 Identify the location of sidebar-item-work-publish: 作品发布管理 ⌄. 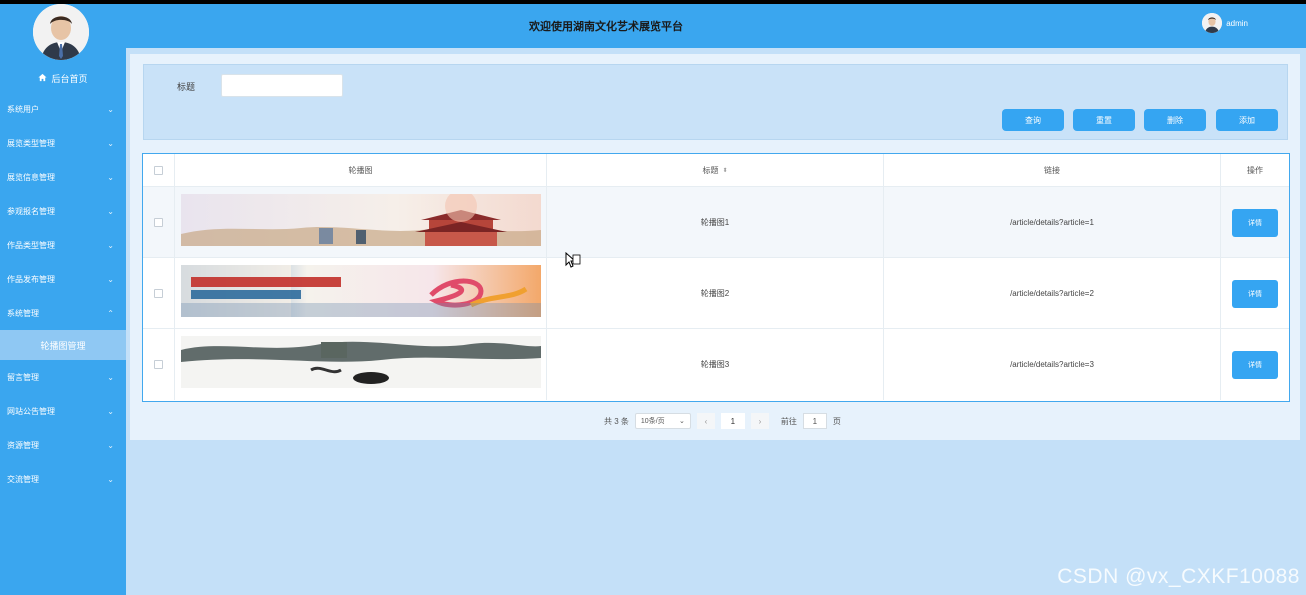
(63, 279).